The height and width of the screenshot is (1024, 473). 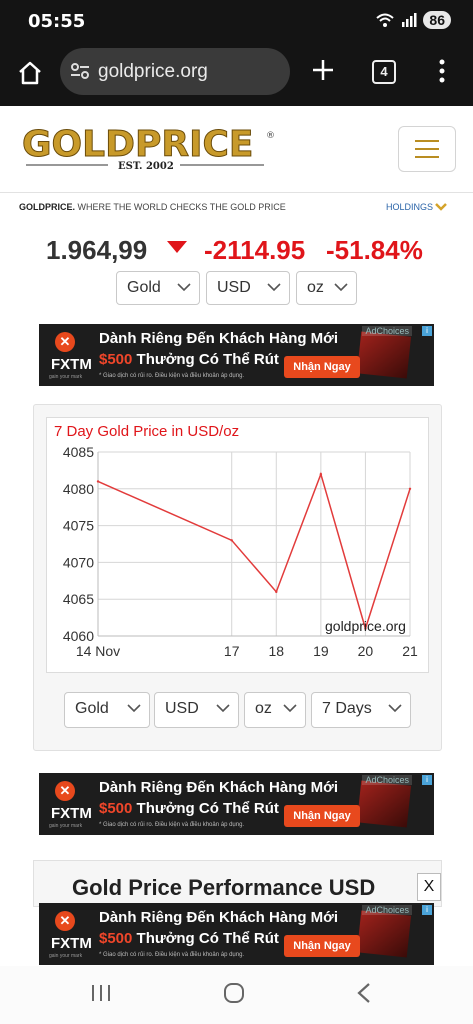 What do you see at coordinates (276, 651) in the screenshot?
I see `x-tick-label: 18` at bounding box center [276, 651].